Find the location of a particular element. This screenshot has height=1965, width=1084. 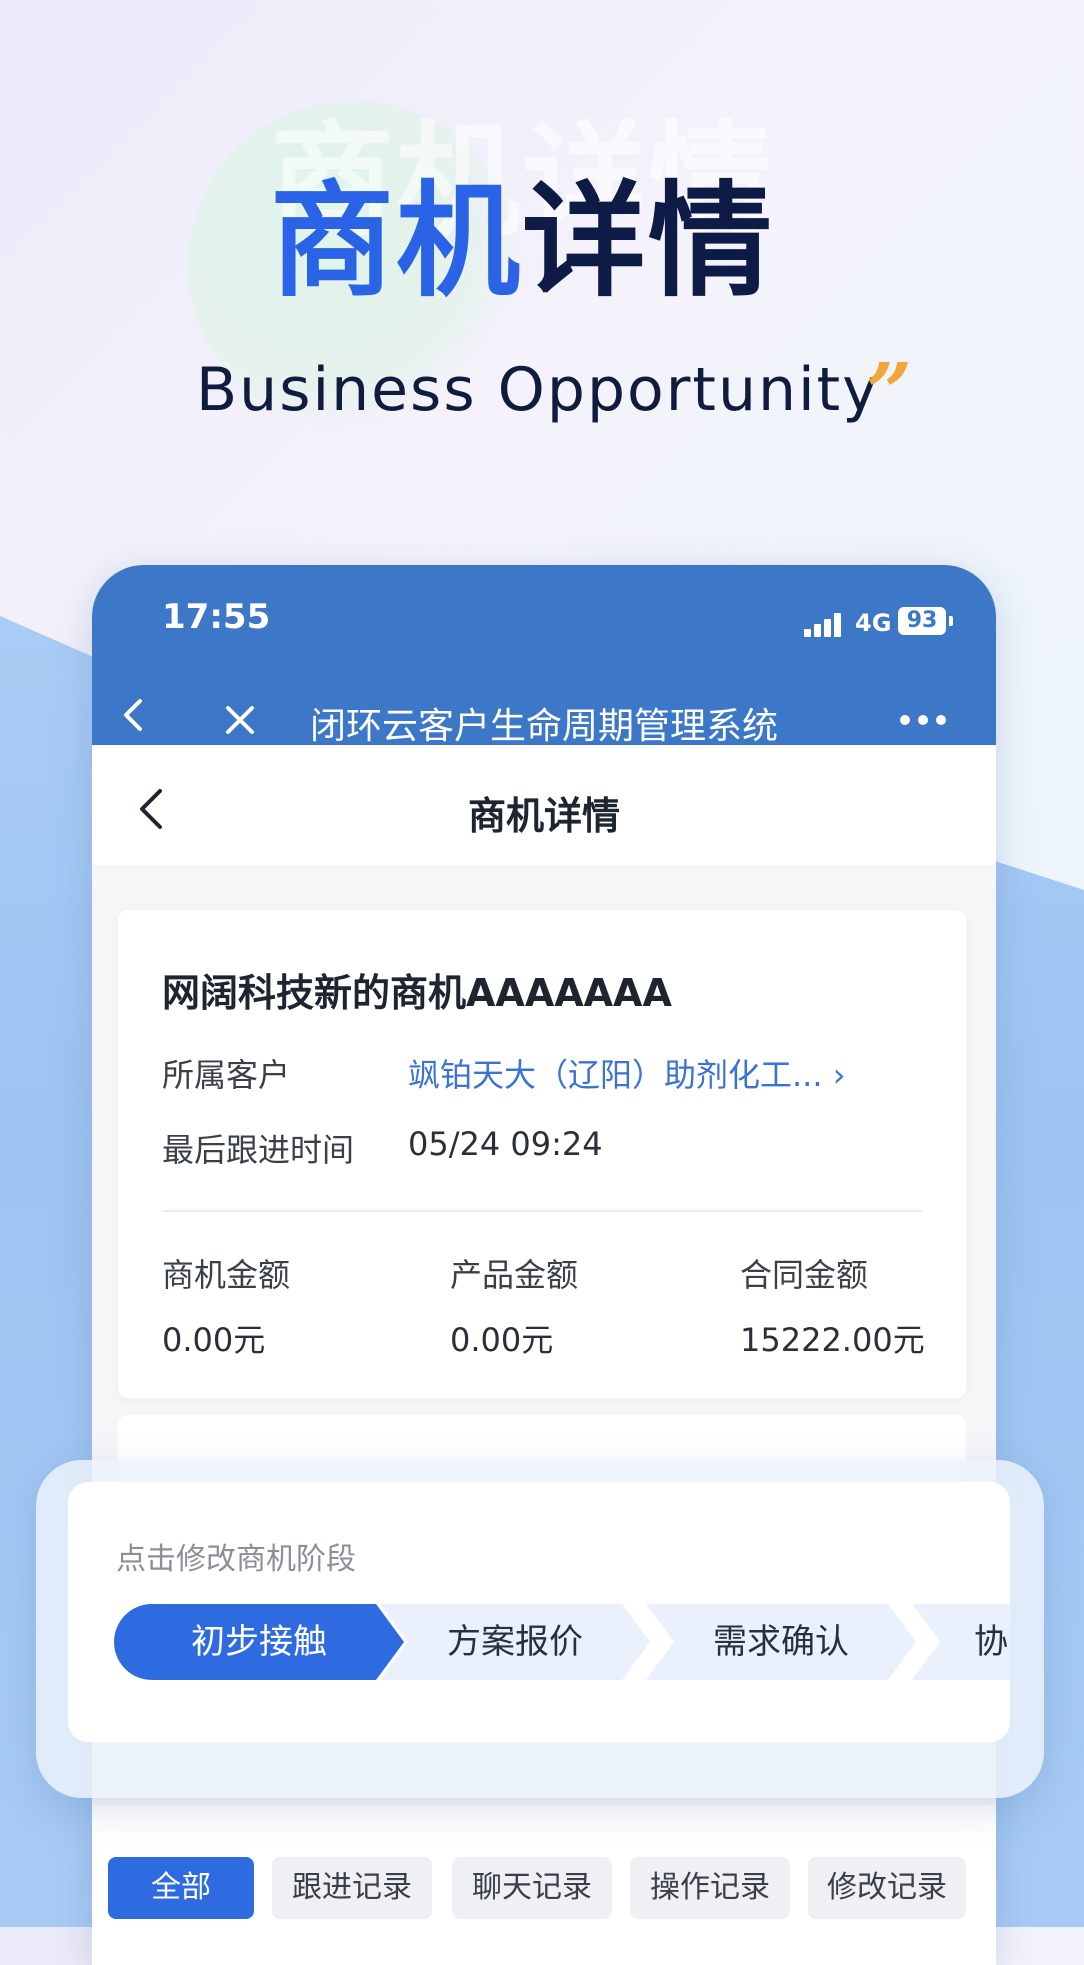

network-type: 4G is located at coordinates (873, 623).